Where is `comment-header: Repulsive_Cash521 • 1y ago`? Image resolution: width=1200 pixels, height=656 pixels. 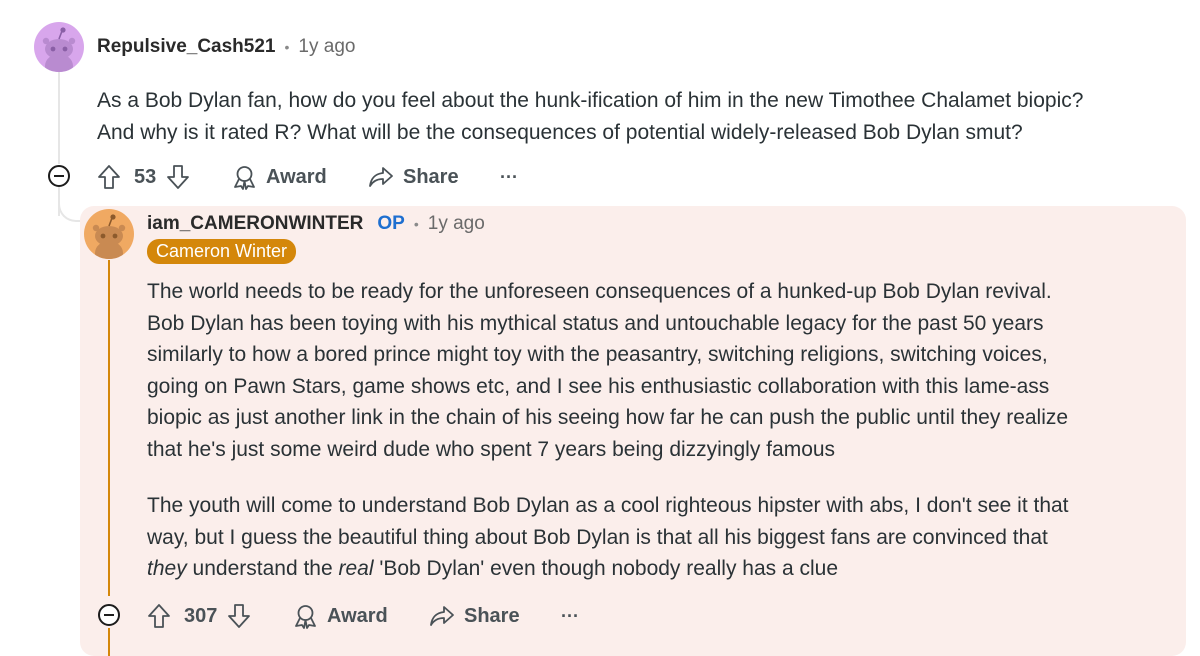 comment-header: Repulsive_Cash521 • 1y ago is located at coordinates (226, 47).